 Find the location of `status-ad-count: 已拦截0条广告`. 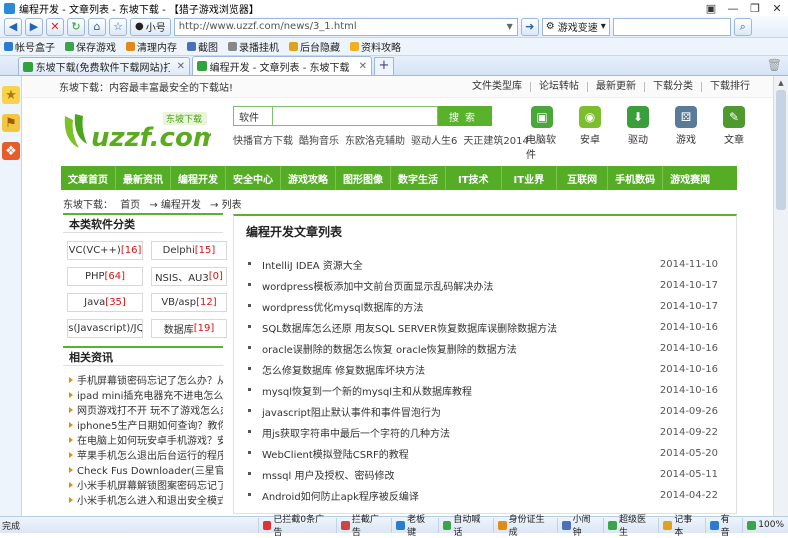

status-ad-count: 已拦截0条广告 is located at coordinates (297, 526).